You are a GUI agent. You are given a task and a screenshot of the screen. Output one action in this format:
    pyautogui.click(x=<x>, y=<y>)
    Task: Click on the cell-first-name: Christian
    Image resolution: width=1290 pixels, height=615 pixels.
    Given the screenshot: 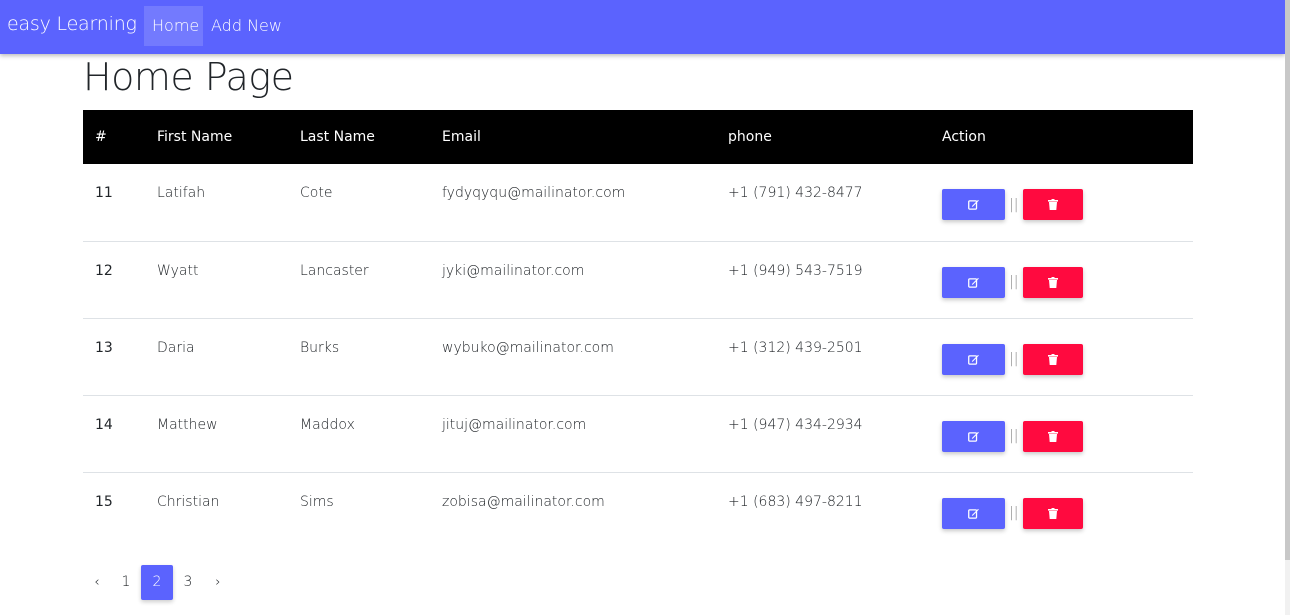 What is the action you would take?
    pyautogui.click(x=188, y=501)
    